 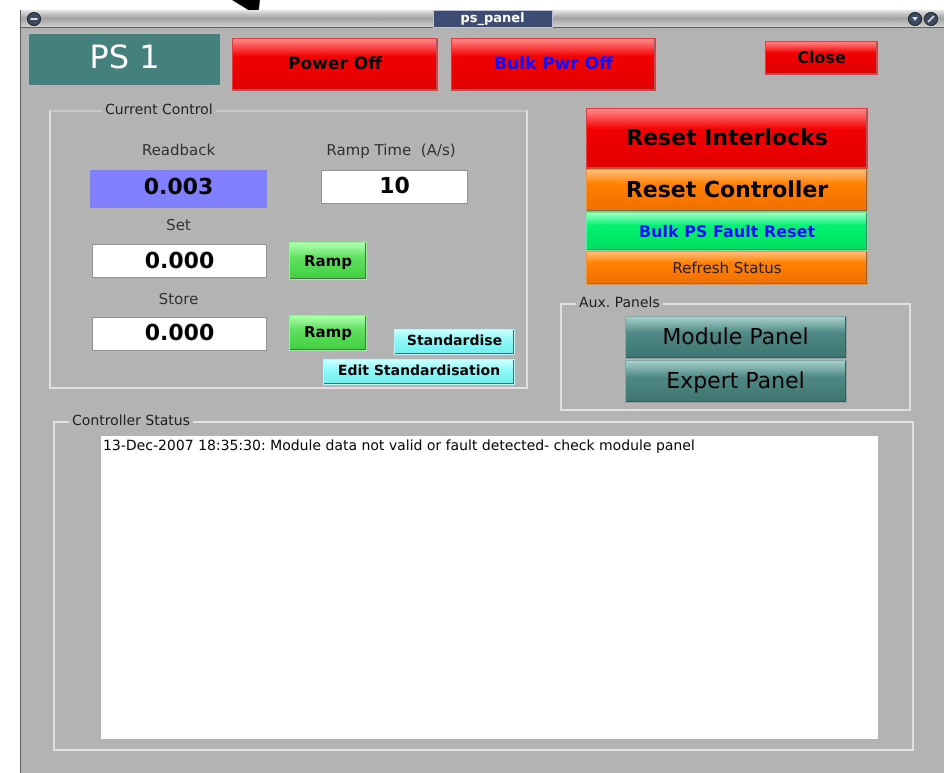 What do you see at coordinates (178, 189) in the screenshot?
I see `readback-value: 0.003` at bounding box center [178, 189].